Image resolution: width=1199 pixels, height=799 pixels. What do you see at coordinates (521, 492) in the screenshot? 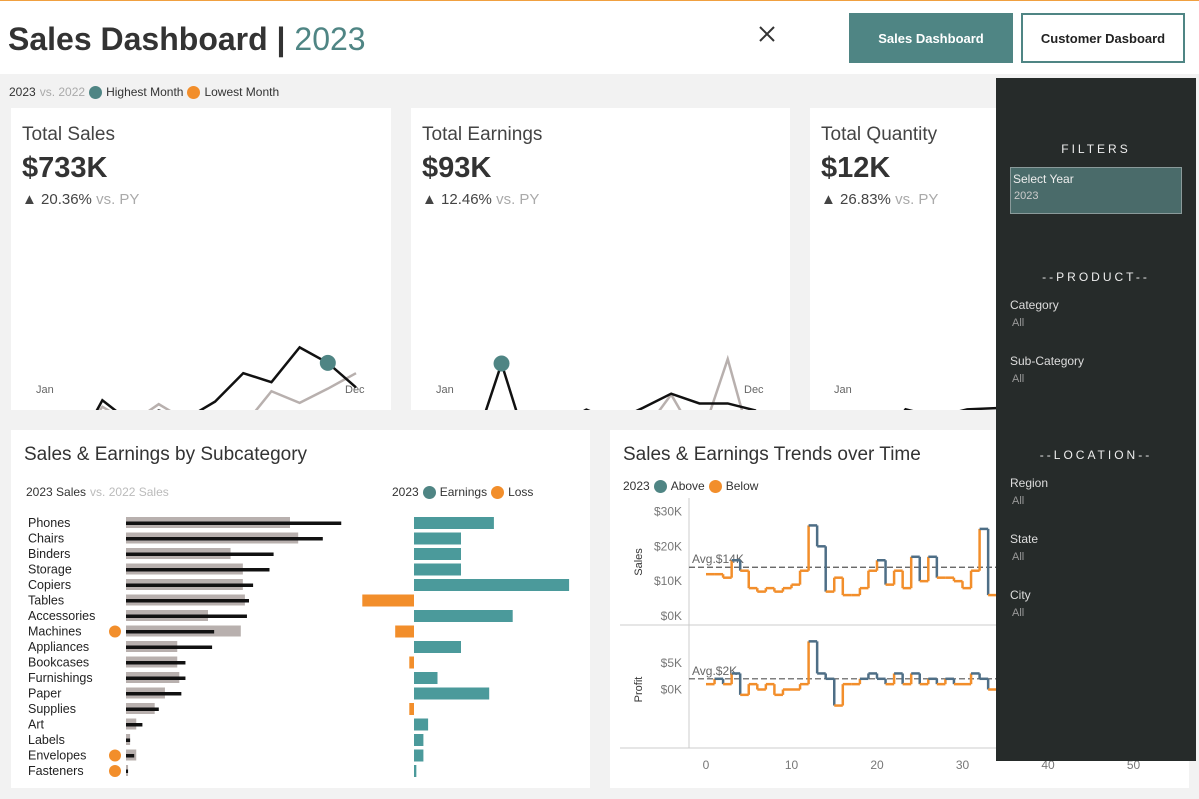
I see `legend-loss: Loss` at bounding box center [521, 492].